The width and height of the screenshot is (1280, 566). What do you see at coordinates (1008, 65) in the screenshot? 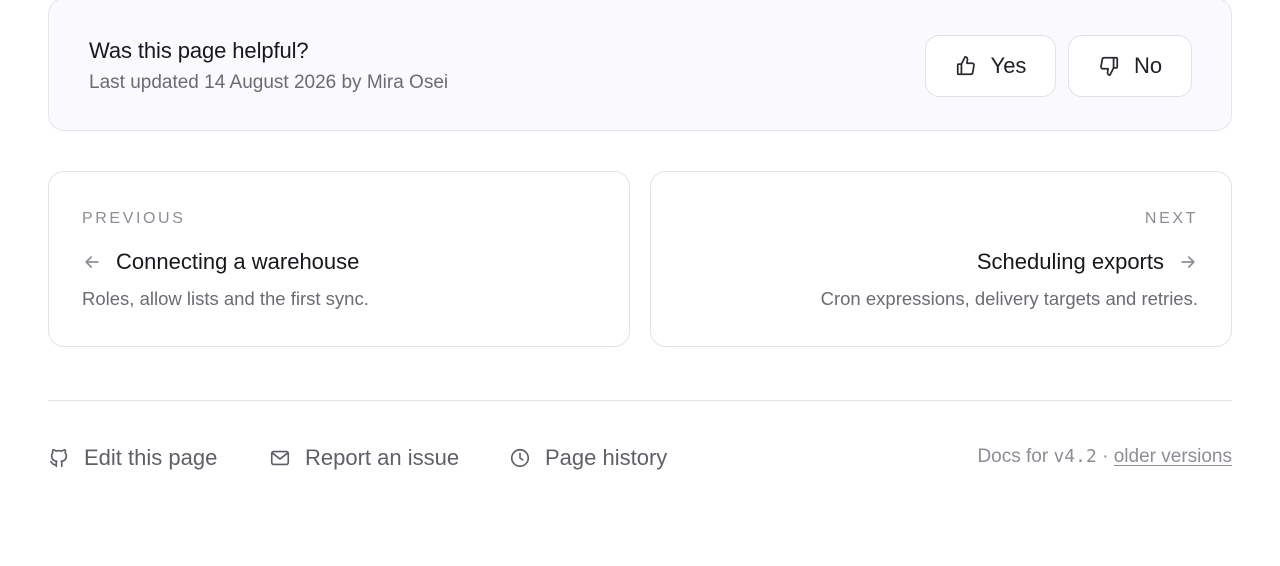
I see `helpful-yes-label: Yes` at bounding box center [1008, 65].